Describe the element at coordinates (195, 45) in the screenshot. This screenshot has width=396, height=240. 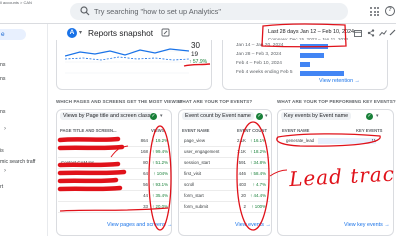
I see `metric-value: 30` at that location.